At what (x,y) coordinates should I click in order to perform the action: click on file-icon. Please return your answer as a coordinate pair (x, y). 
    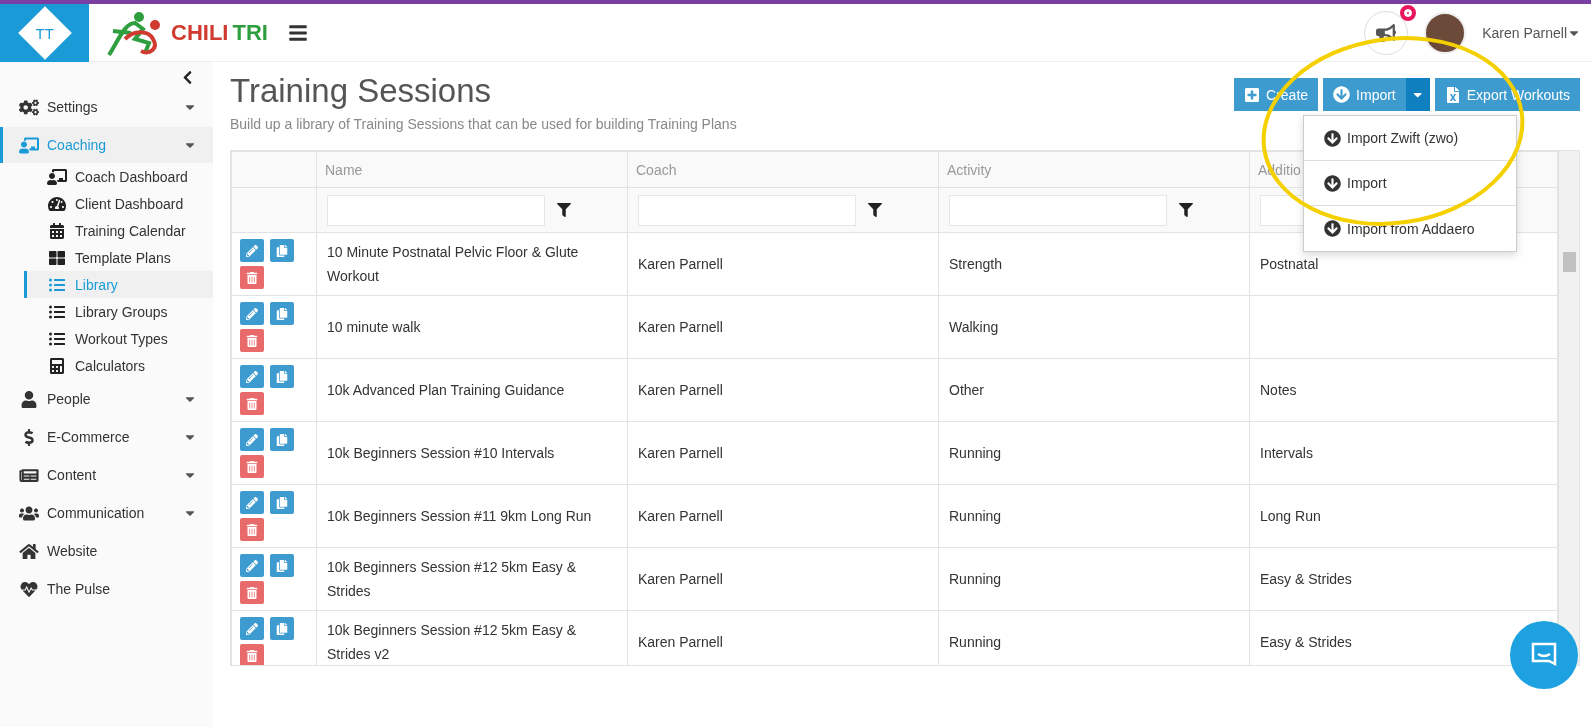
    Looking at the image, I should click on (1452, 94).